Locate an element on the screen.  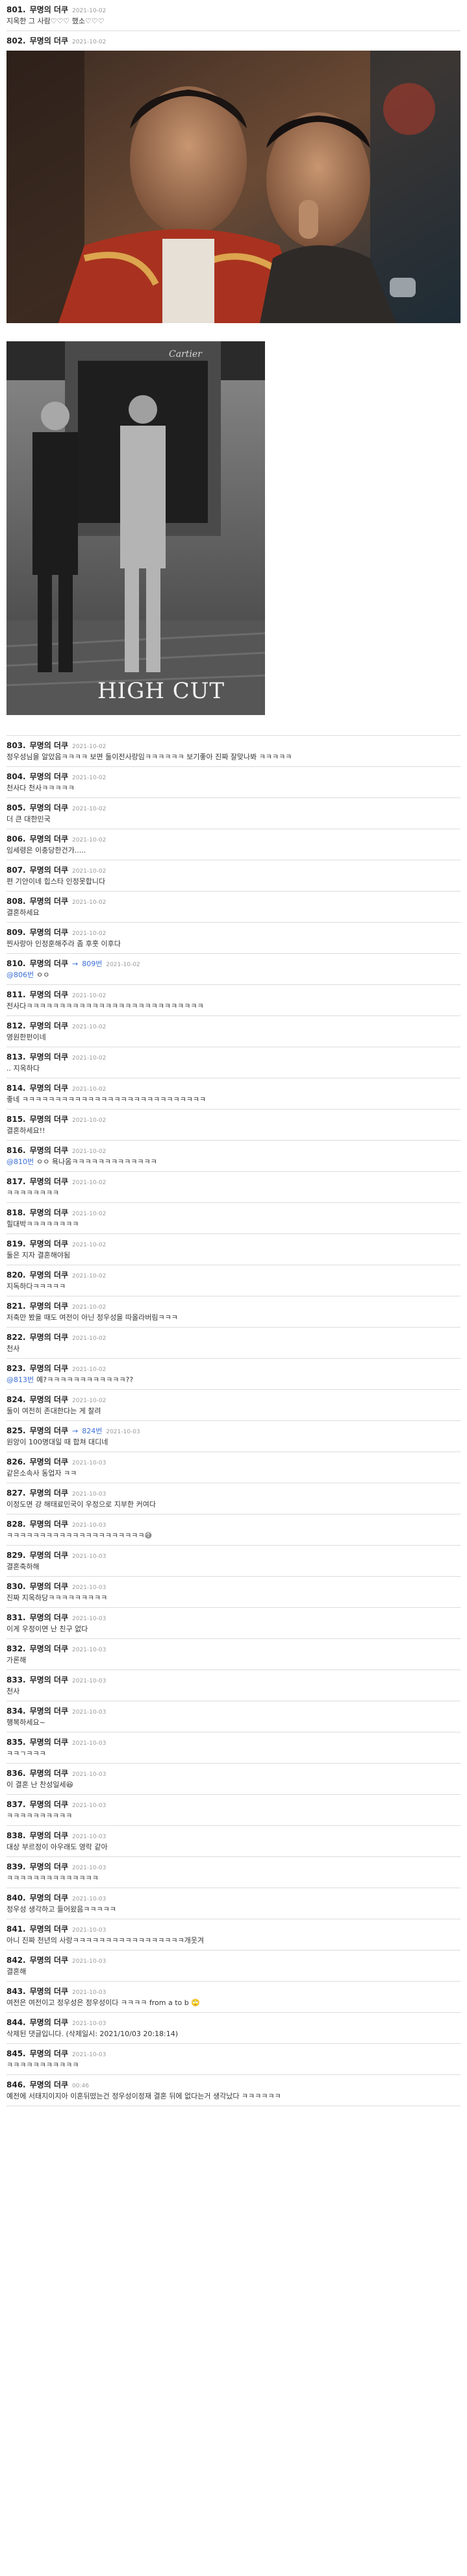
reply-target-link: 809번 is located at coordinates (92, 963).